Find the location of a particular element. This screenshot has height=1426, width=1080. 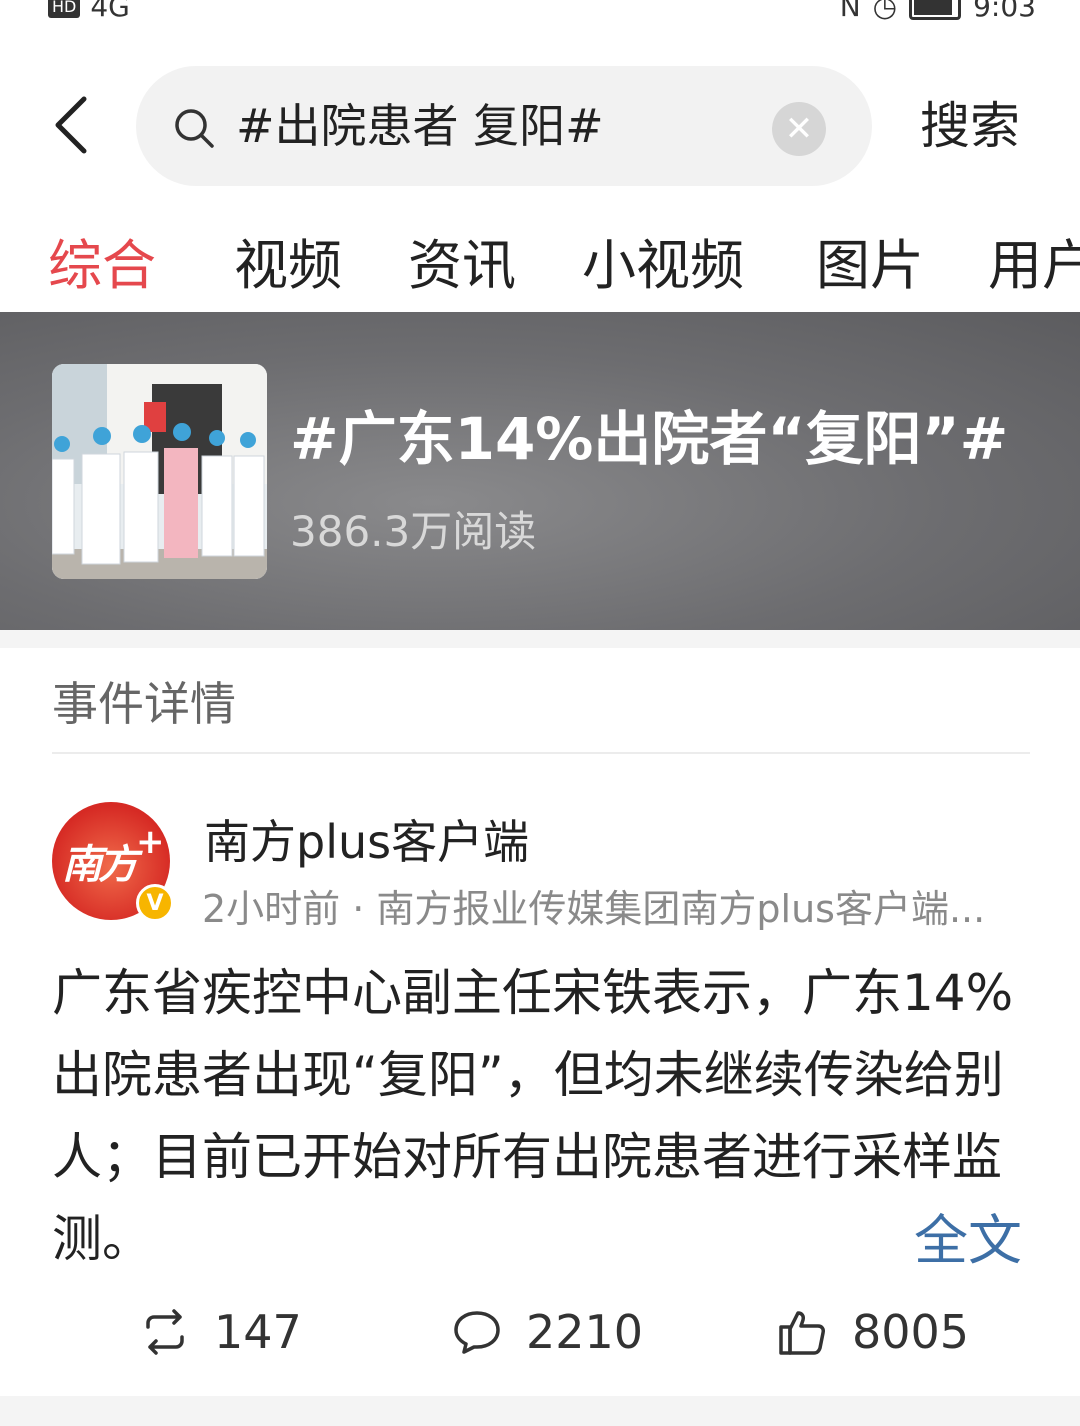

verified-icon: V is located at coordinates (155, 903).